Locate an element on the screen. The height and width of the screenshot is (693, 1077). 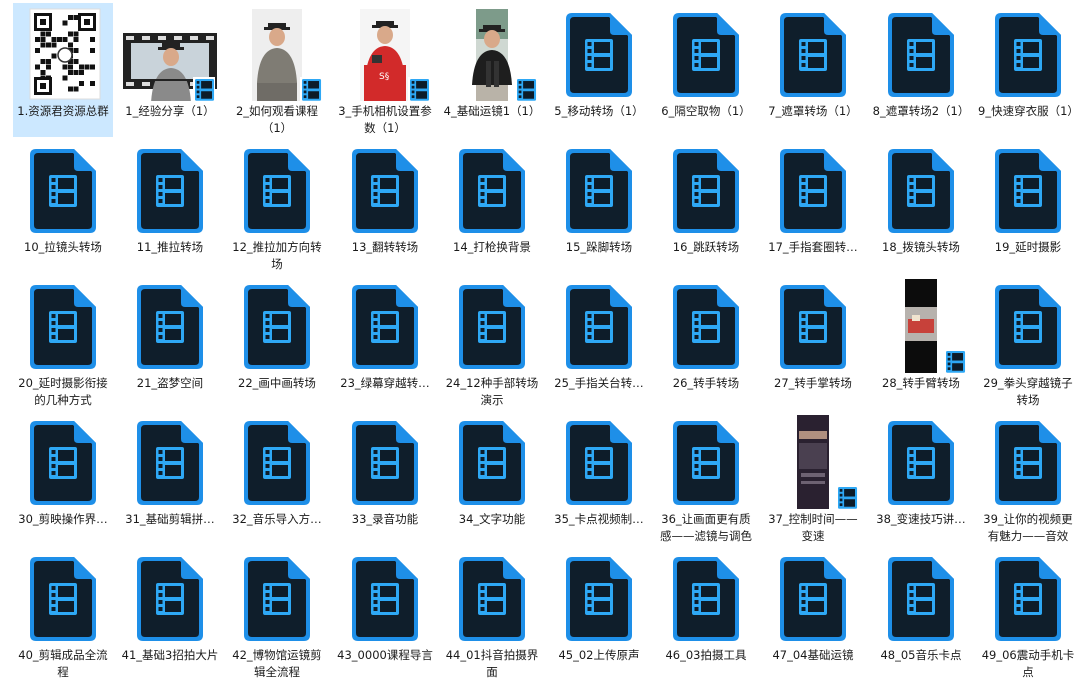
file-item: 1_经验分享（1） is located at coordinates (170, 70).